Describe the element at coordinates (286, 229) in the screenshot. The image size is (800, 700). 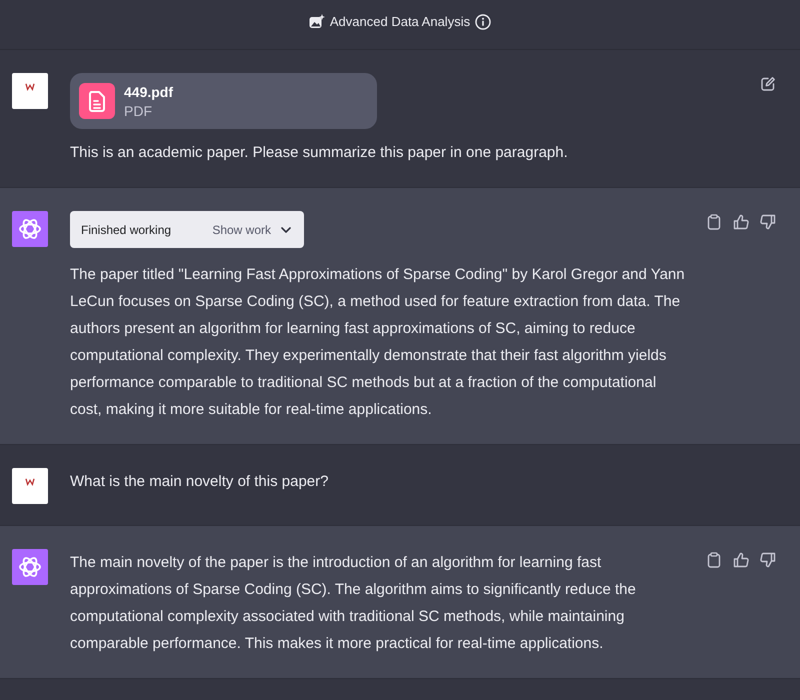
I see `chevron-down-icon` at that location.